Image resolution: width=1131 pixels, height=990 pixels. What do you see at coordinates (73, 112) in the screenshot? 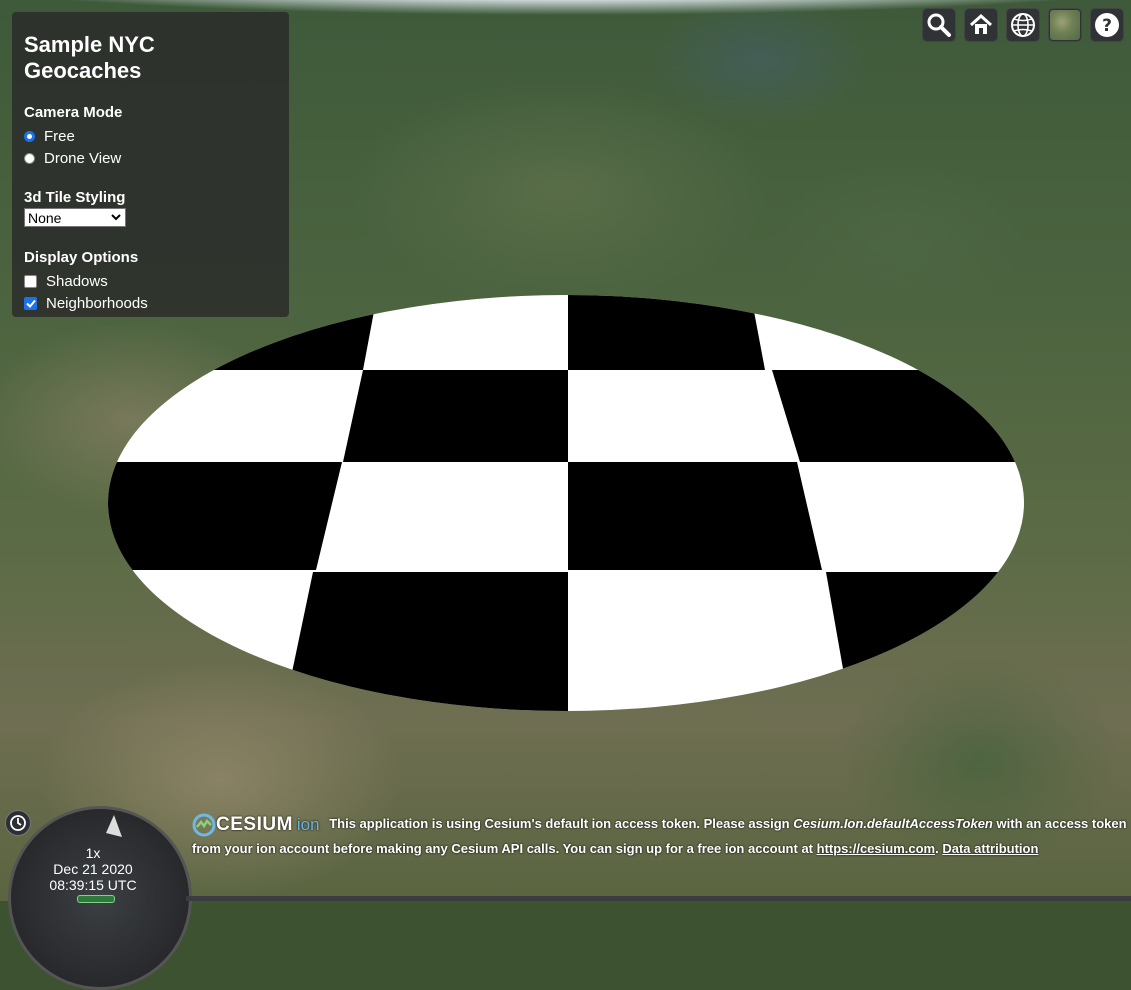
I see `camera-mode-heading: Camera Mode` at bounding box center [73, 112].